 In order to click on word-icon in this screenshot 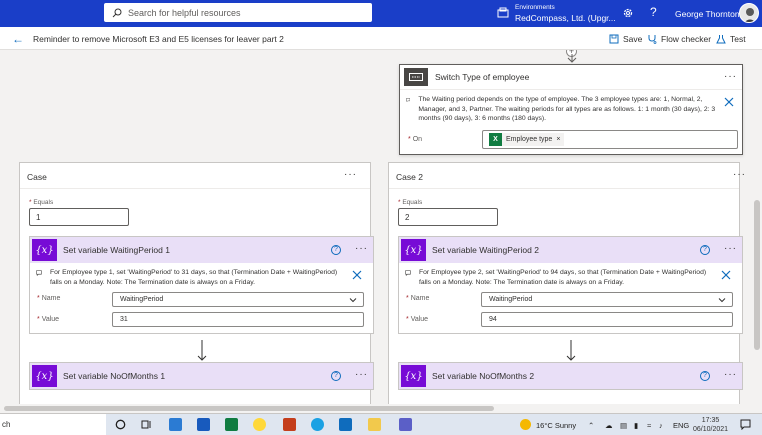, I will do `click(203, 424)`.